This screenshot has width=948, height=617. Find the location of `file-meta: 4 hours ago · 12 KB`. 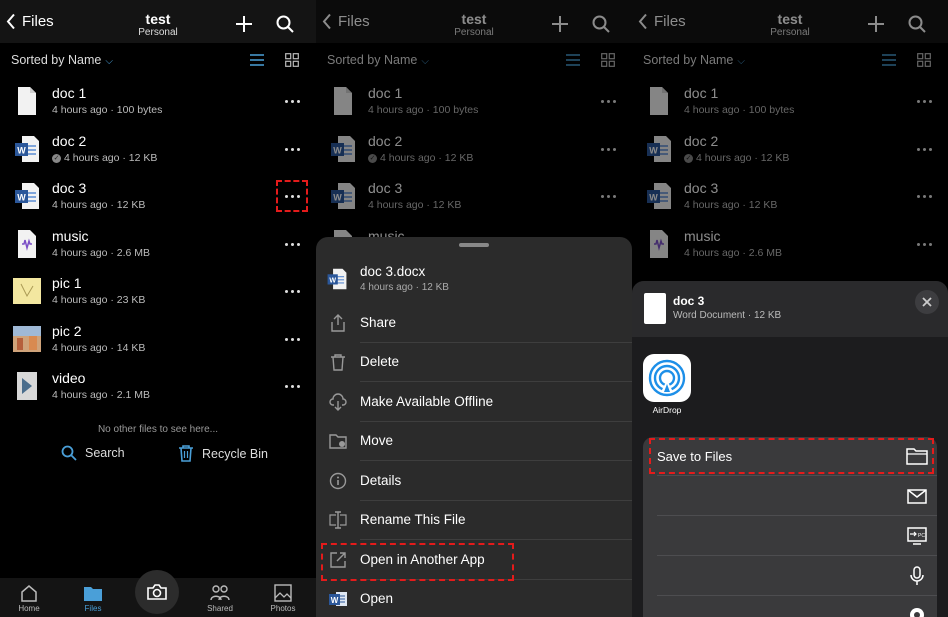

file-meta: 4 hours ago · 12 KB is located at coordinates (98, 205).